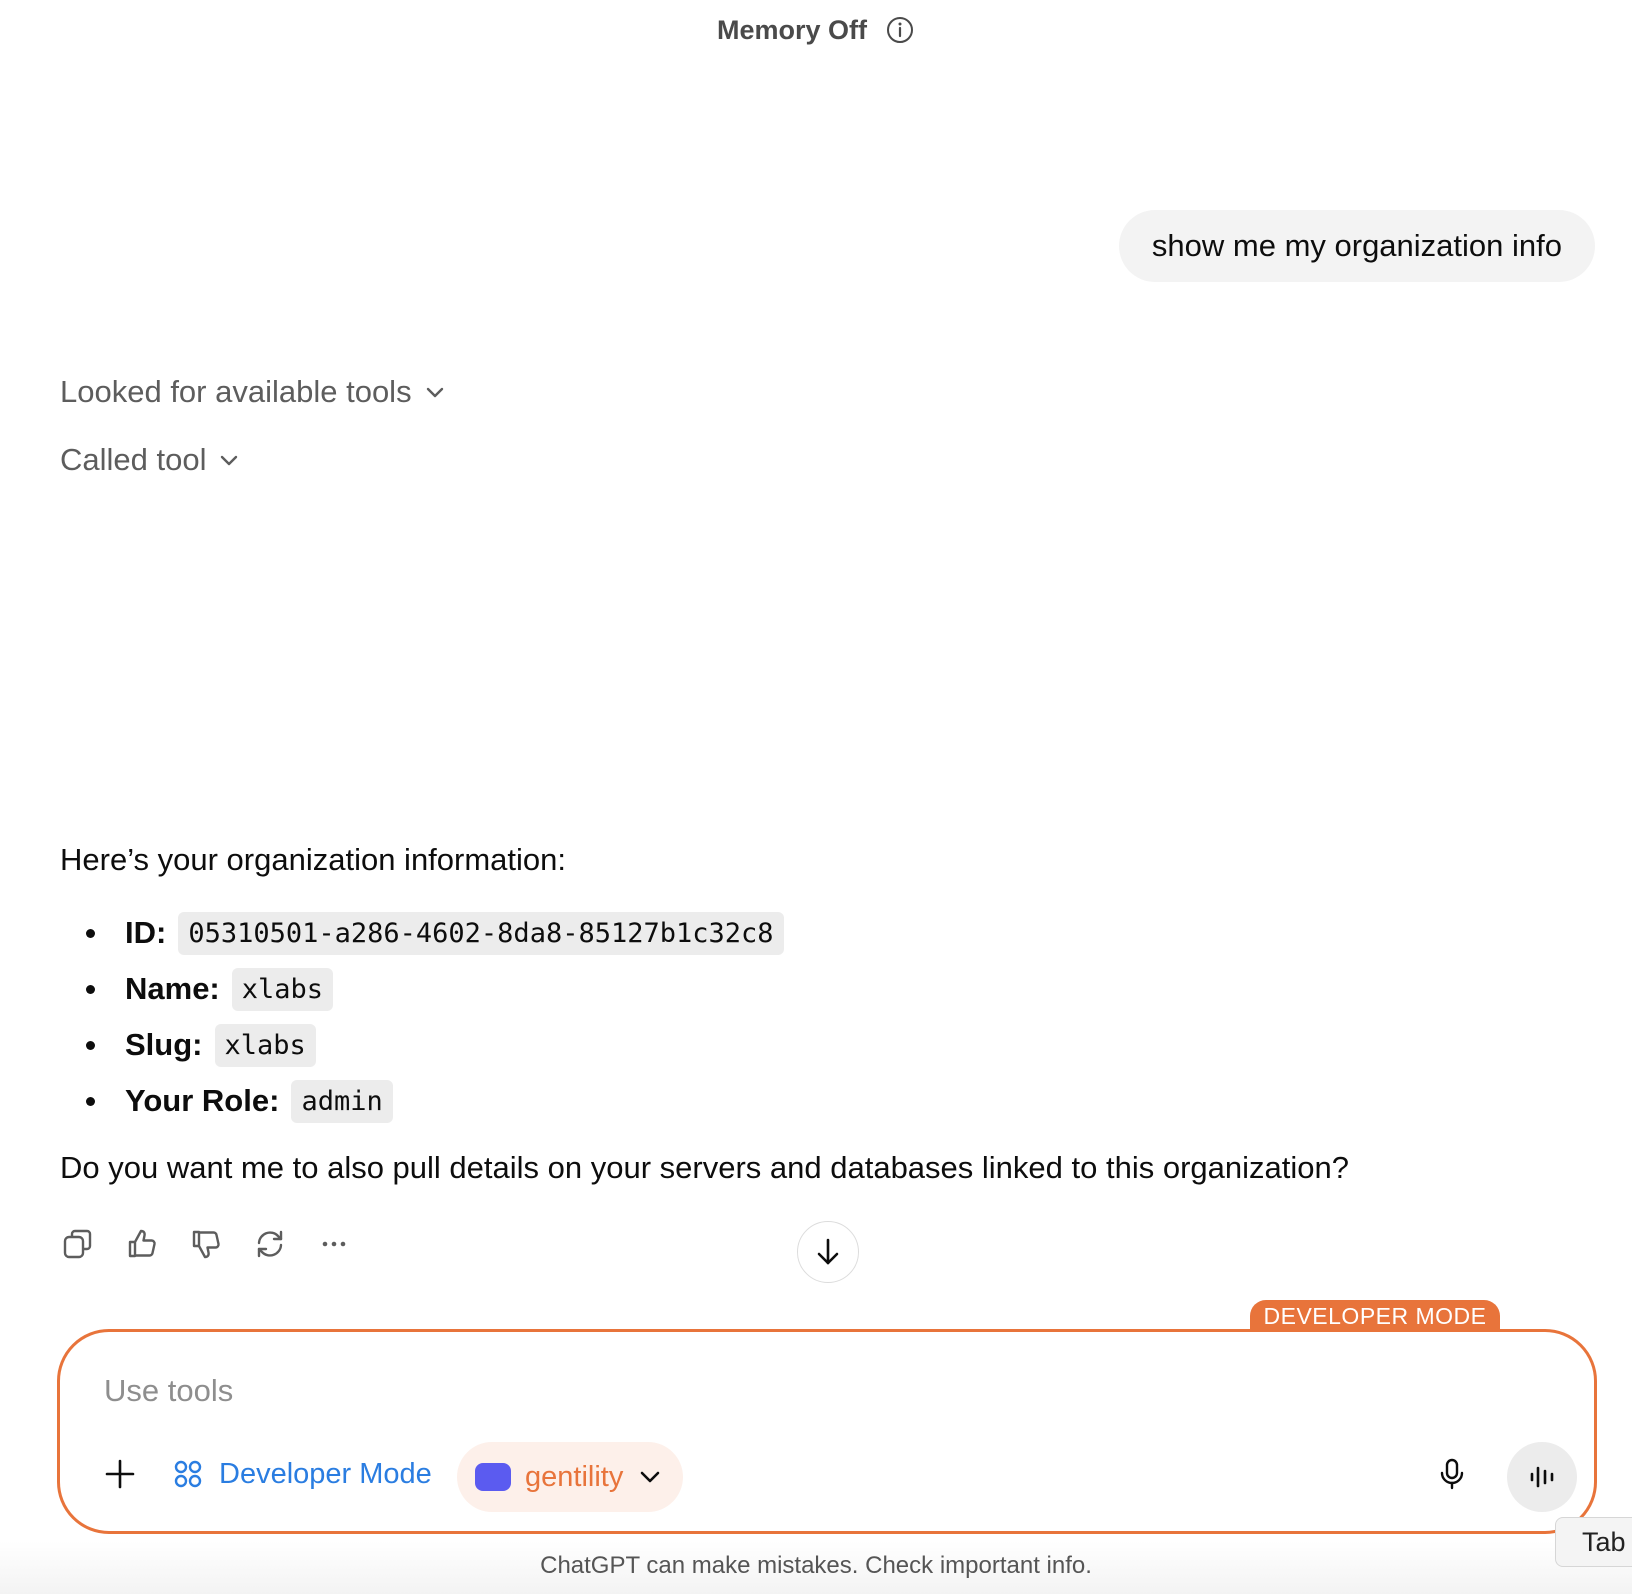 The height and width of the screenshot is (1594, 1632). What do you see at coordinates (164, 1044) in the screenshot?
I see `field-label: Slug:` at bounding box center [164, 1044].